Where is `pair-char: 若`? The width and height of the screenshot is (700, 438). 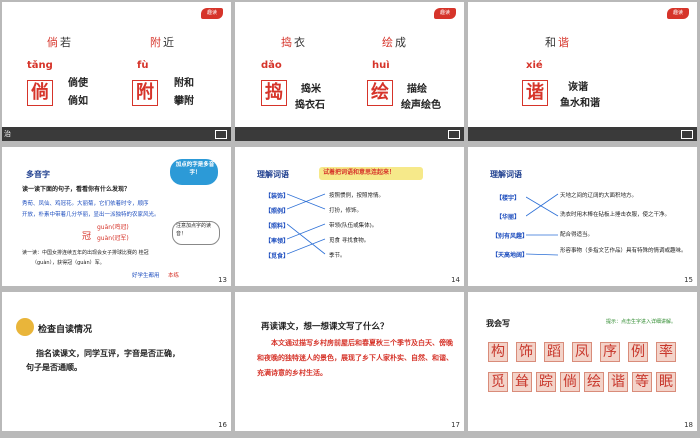 pair-char: 若 is located at coordinates (65, 42).